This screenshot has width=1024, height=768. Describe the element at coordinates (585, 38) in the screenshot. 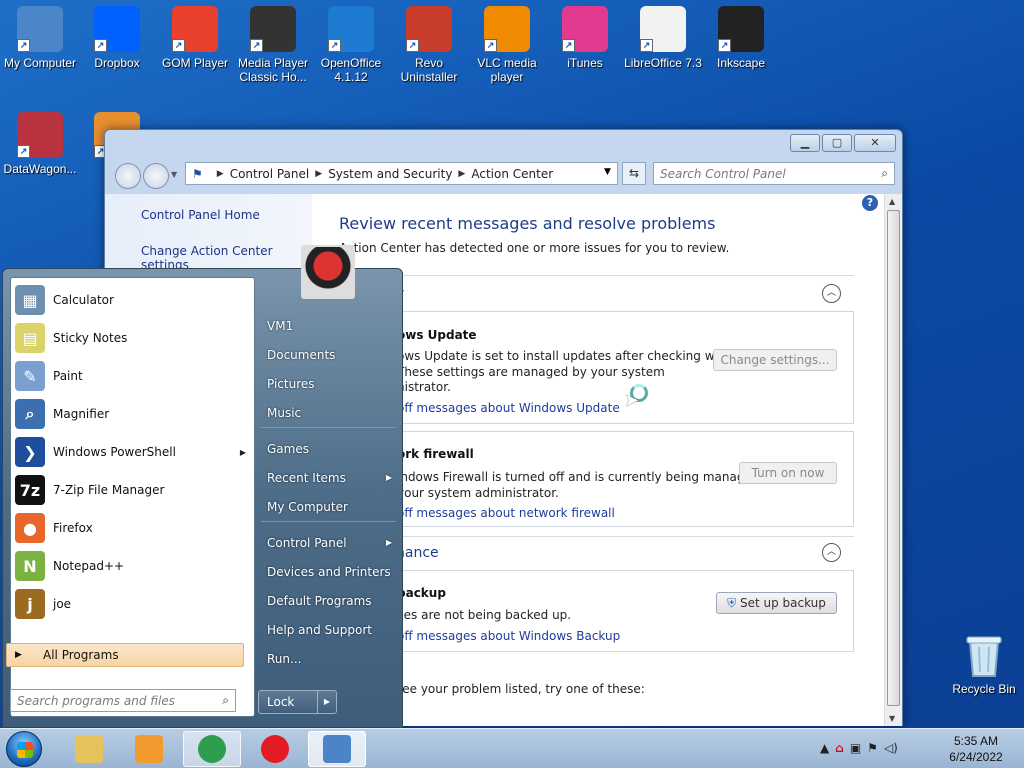

I see `desktop-icon: ↗ iTunes` at that location.